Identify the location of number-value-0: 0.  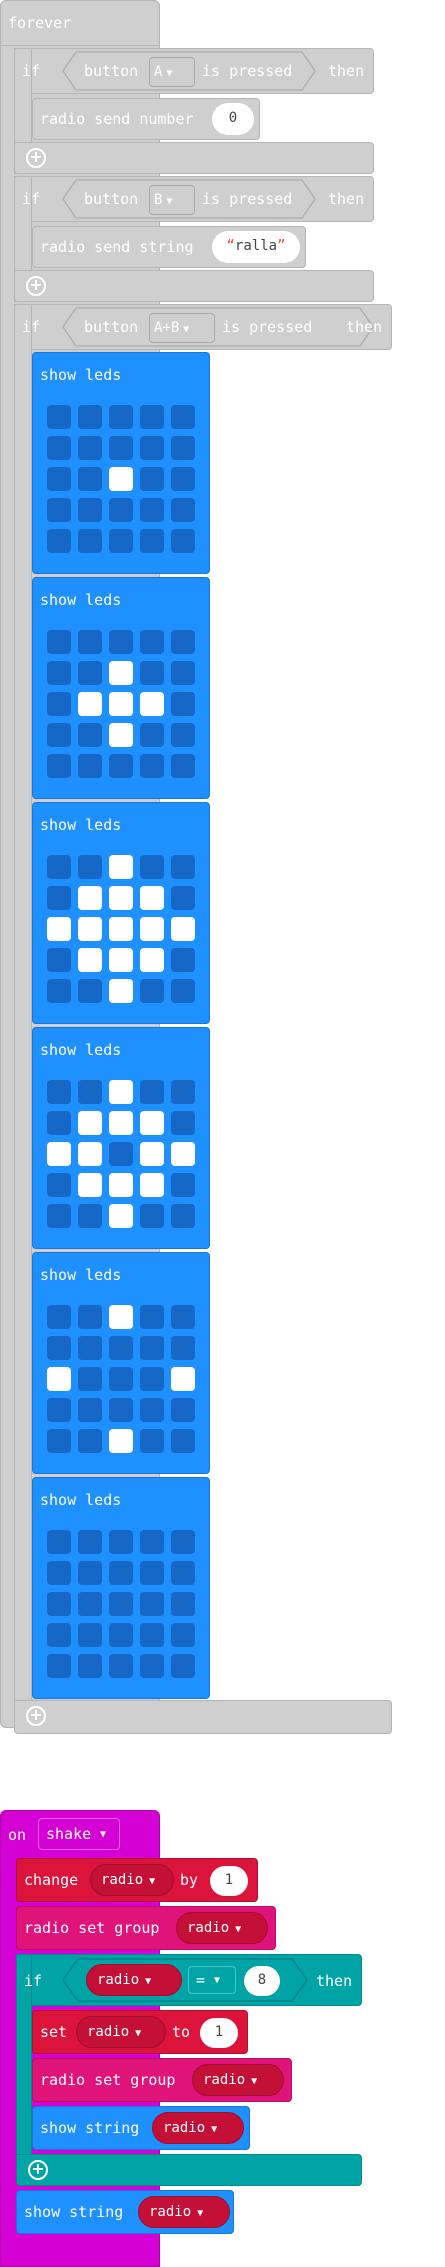
(233, 119).